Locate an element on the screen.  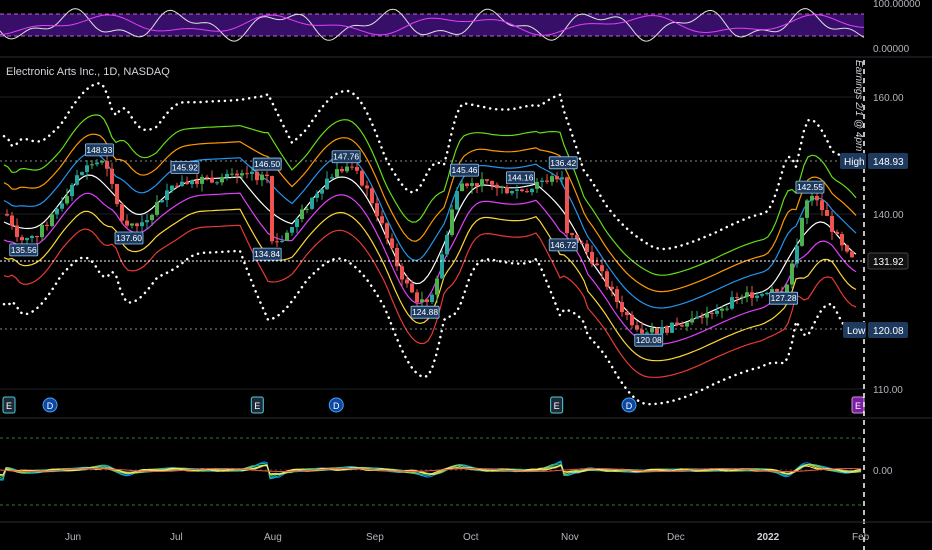
earnings-event-marker-2: E is located at coordinates (257, 405).